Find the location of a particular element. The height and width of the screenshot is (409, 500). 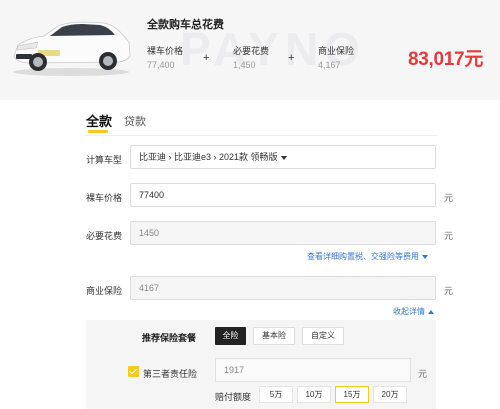

model-select-value: 比亚迪 › 比亚迪e3 › 2021款 领畅版 is located at coordinates (208, 157).